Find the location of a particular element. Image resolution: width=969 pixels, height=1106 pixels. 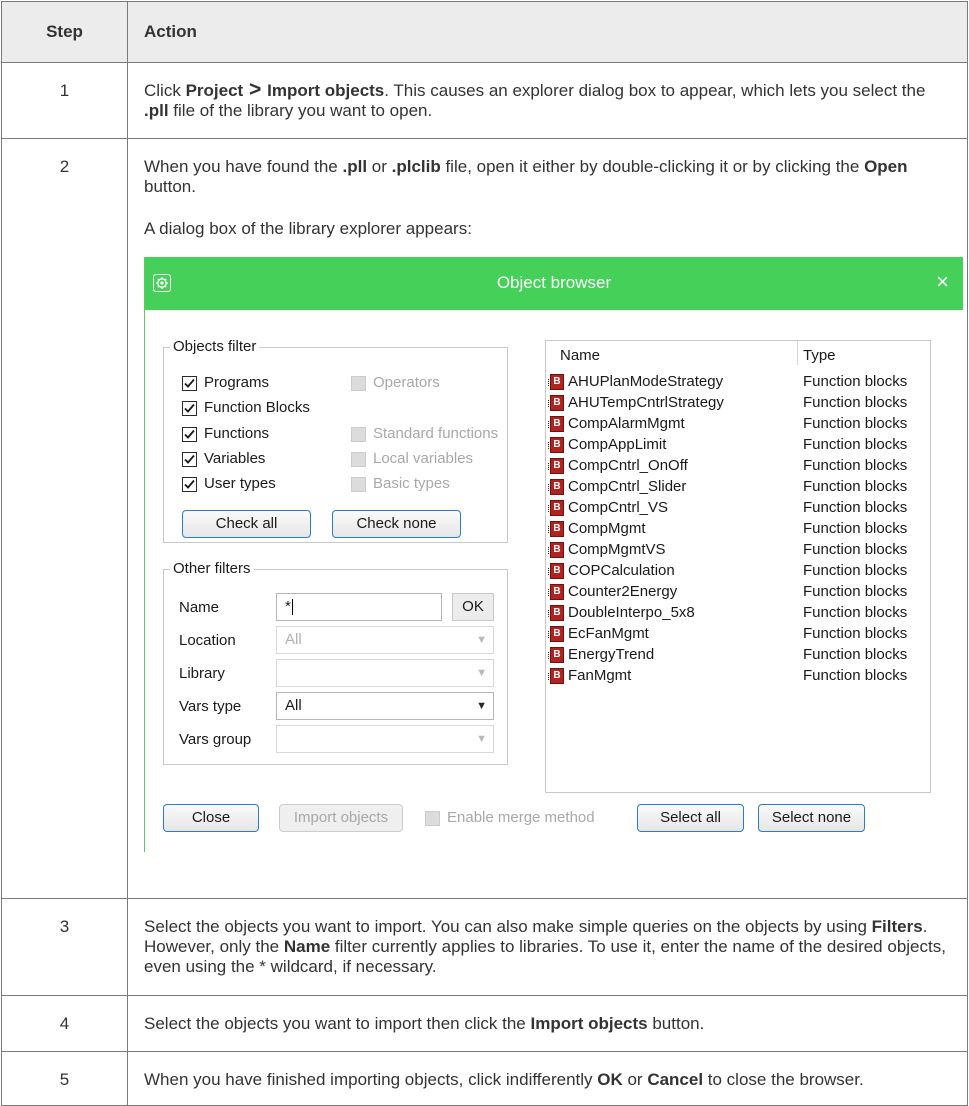

check-all-button: Check all is located at coordinates (246, 524).